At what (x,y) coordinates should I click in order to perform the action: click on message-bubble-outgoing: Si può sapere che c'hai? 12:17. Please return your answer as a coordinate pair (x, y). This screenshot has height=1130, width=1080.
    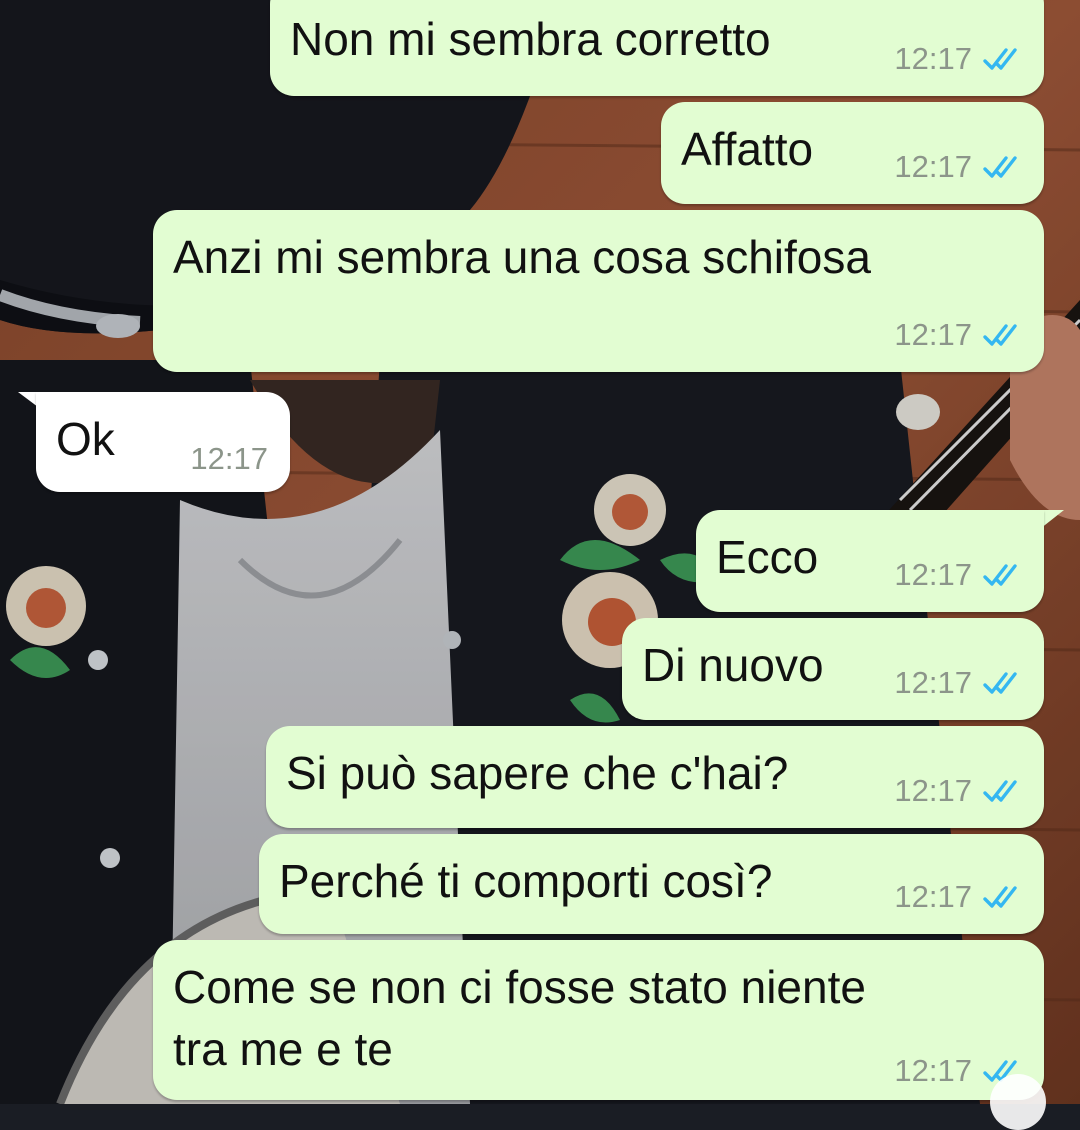
    Looking at the image, I should click on (655, 777).